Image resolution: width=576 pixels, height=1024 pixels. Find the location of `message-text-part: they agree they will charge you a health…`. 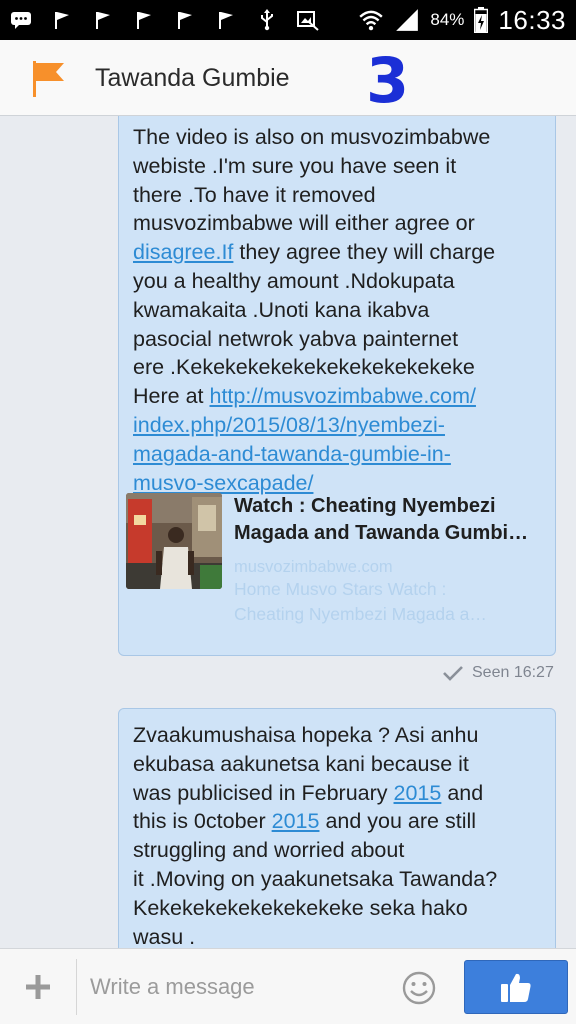

message-text-part: they agree they will charge you a health… is located at coordinates (314, 324).